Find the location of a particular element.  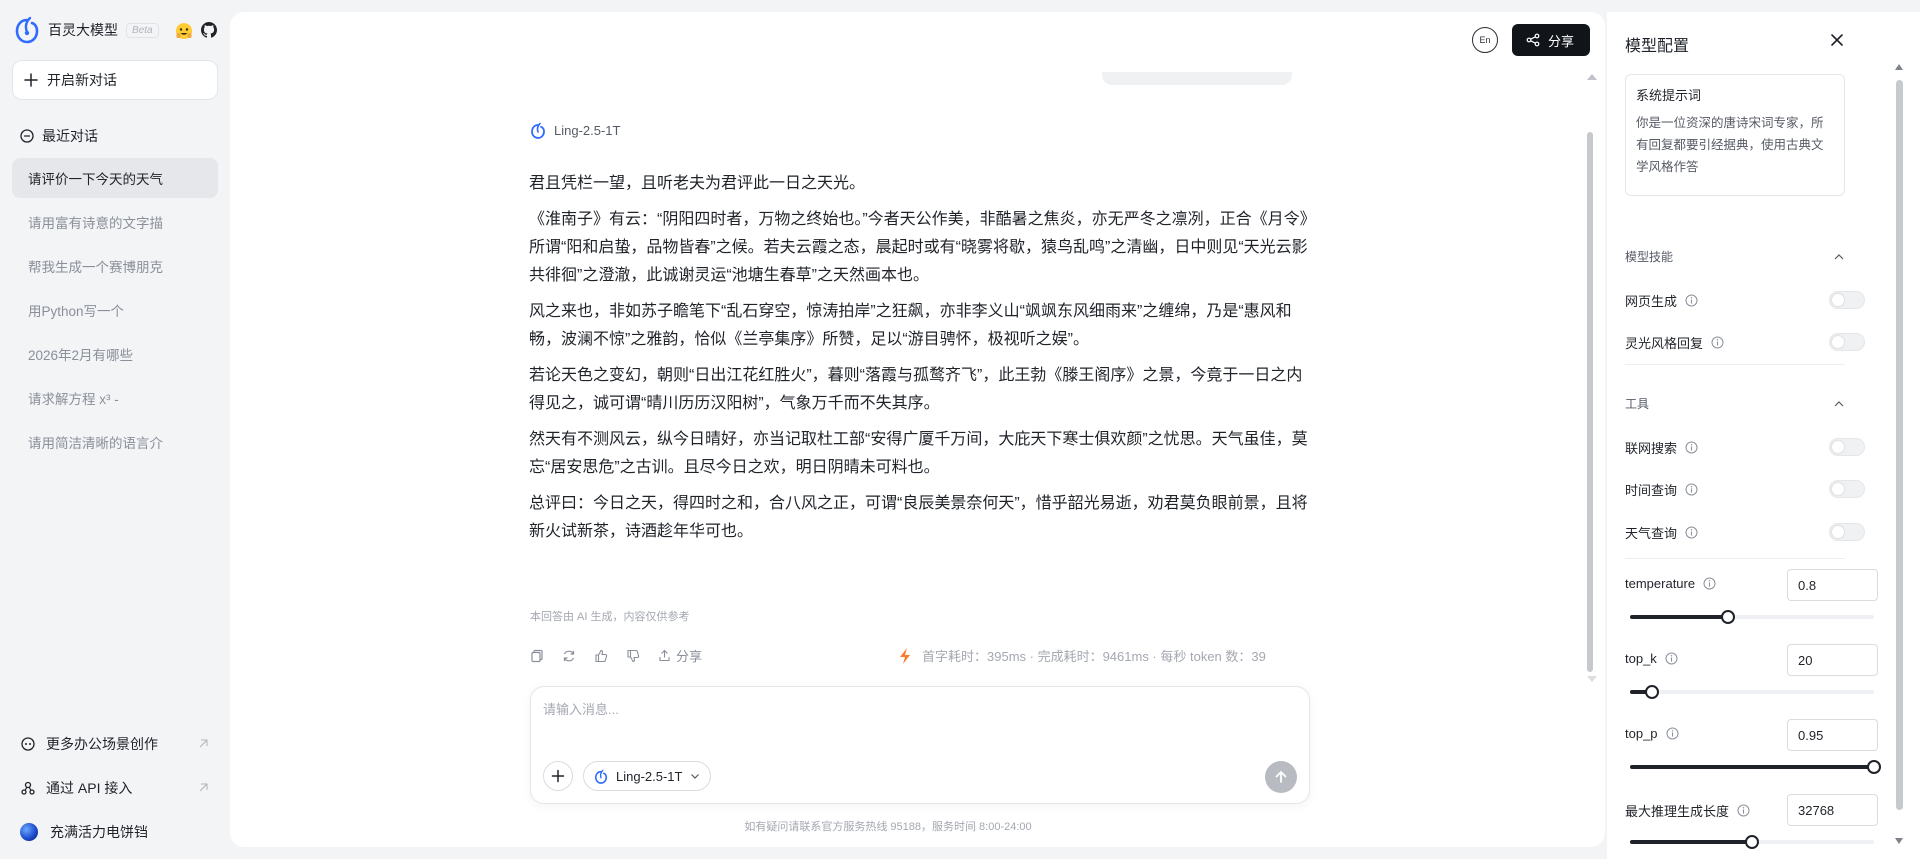

send-button is located at coordinates (1281, 777).